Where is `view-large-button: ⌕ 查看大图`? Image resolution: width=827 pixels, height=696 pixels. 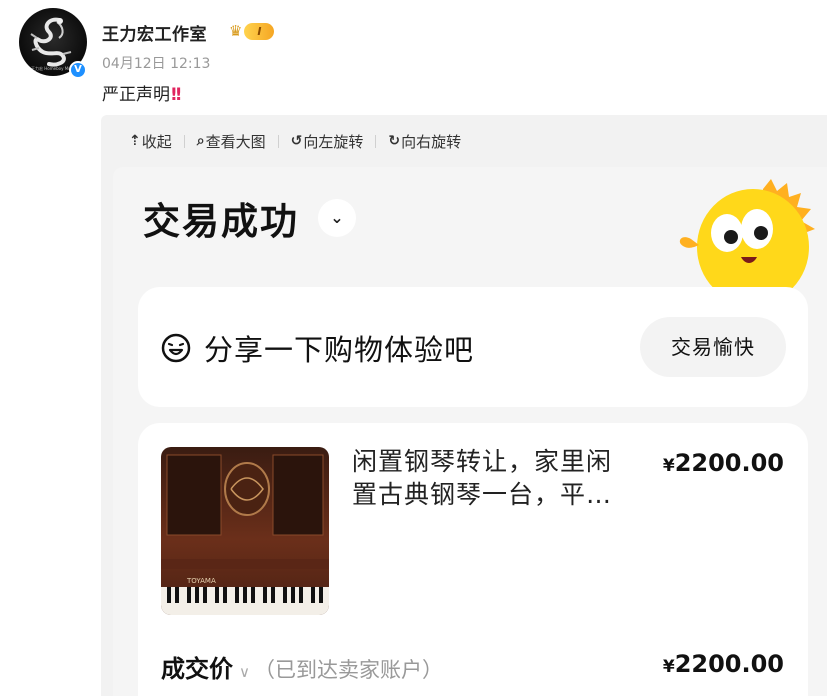
view-large-button: ⌕ 查看大图 is located at coordinates (231, 141).